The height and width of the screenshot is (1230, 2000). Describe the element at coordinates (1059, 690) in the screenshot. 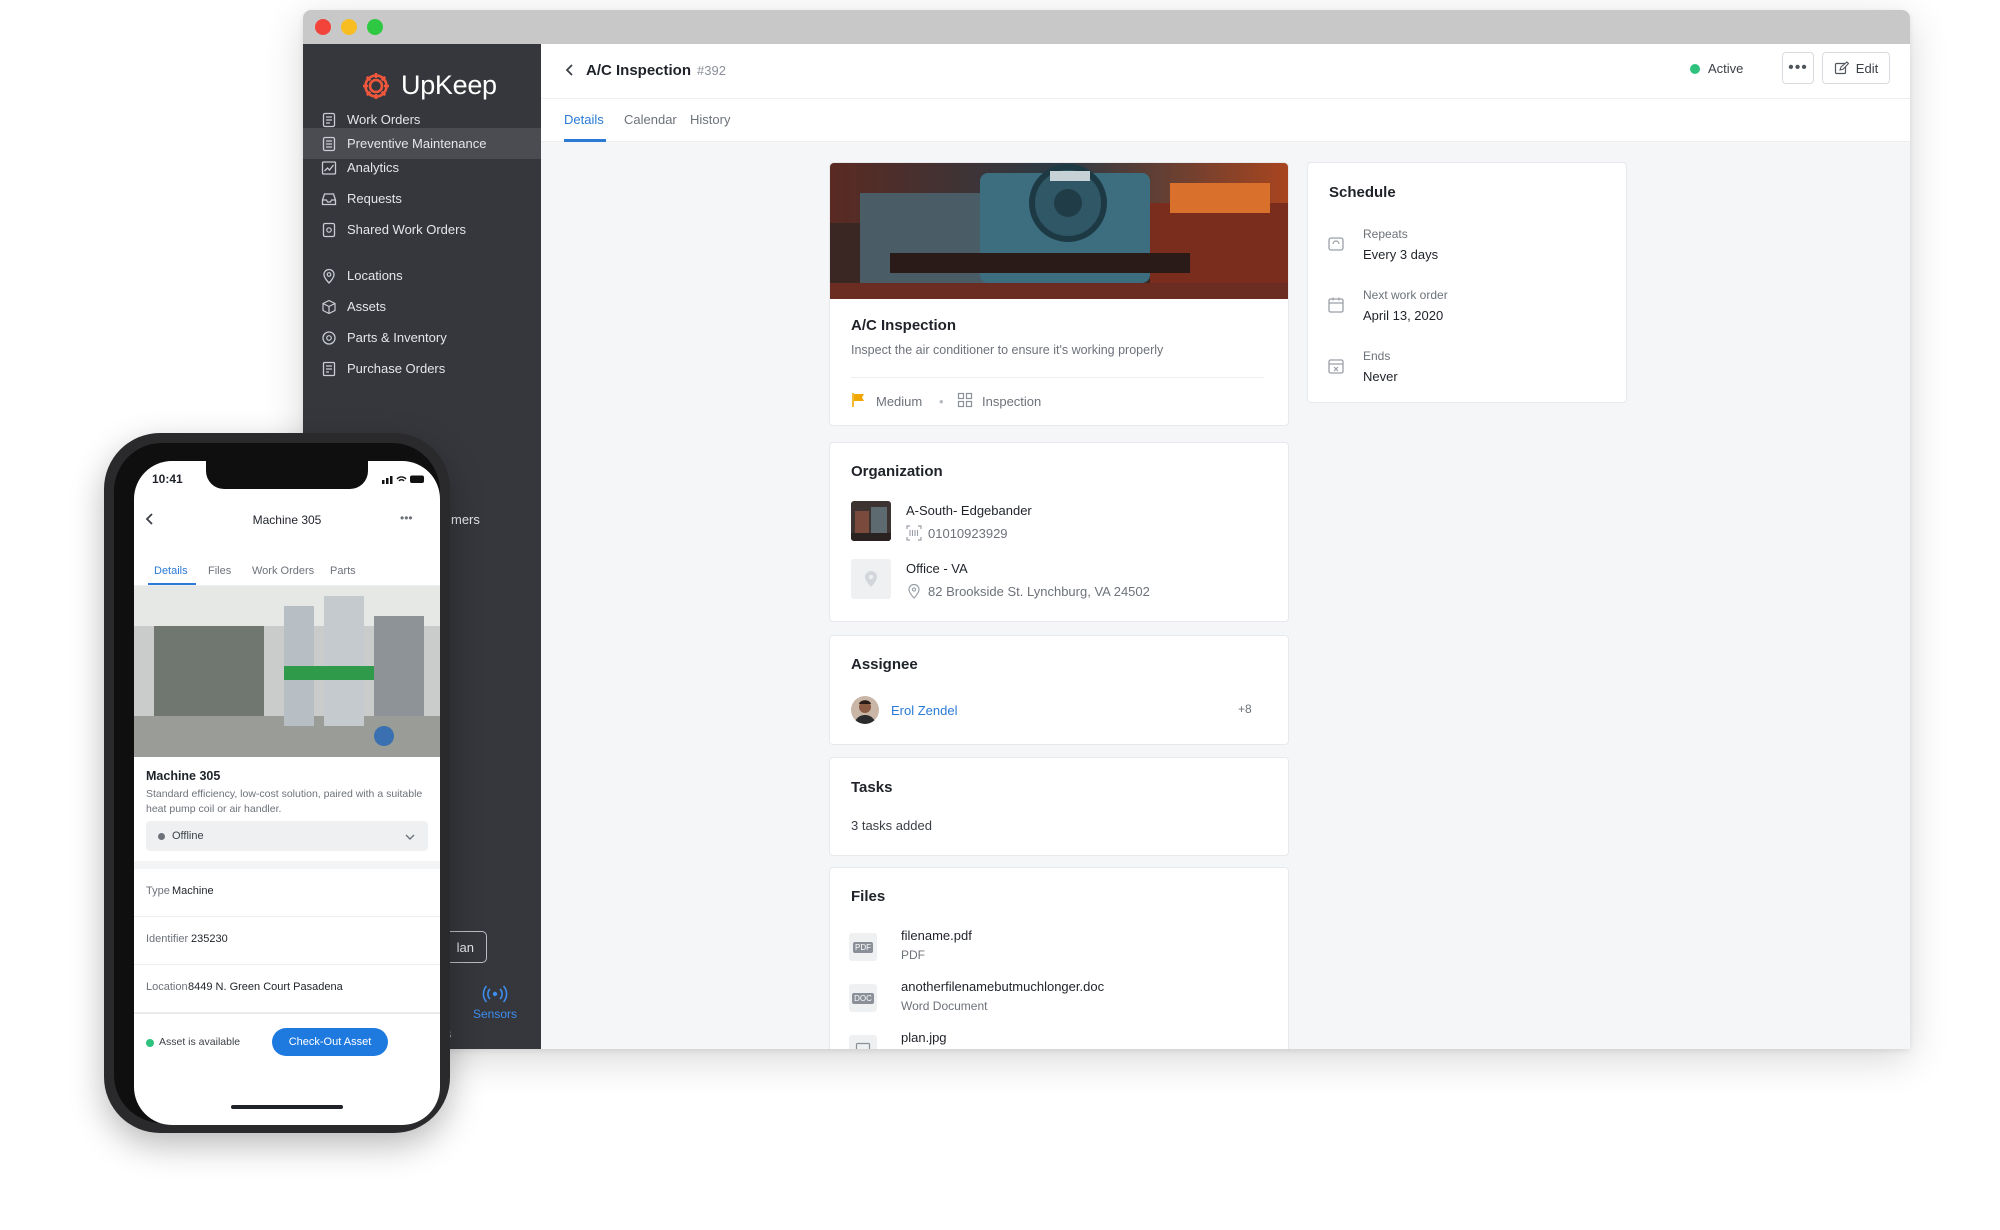

I see `assignee-card: Assignee Erol Zendel +8` at that location.